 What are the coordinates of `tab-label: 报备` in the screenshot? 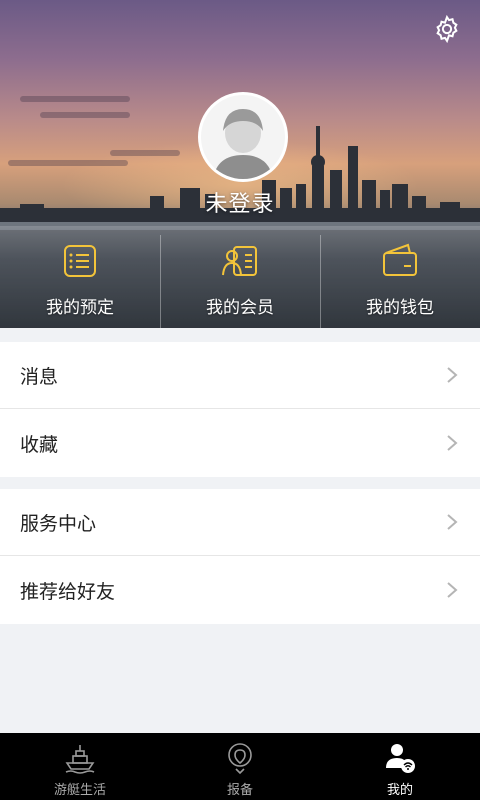 It's located at (239, 790).